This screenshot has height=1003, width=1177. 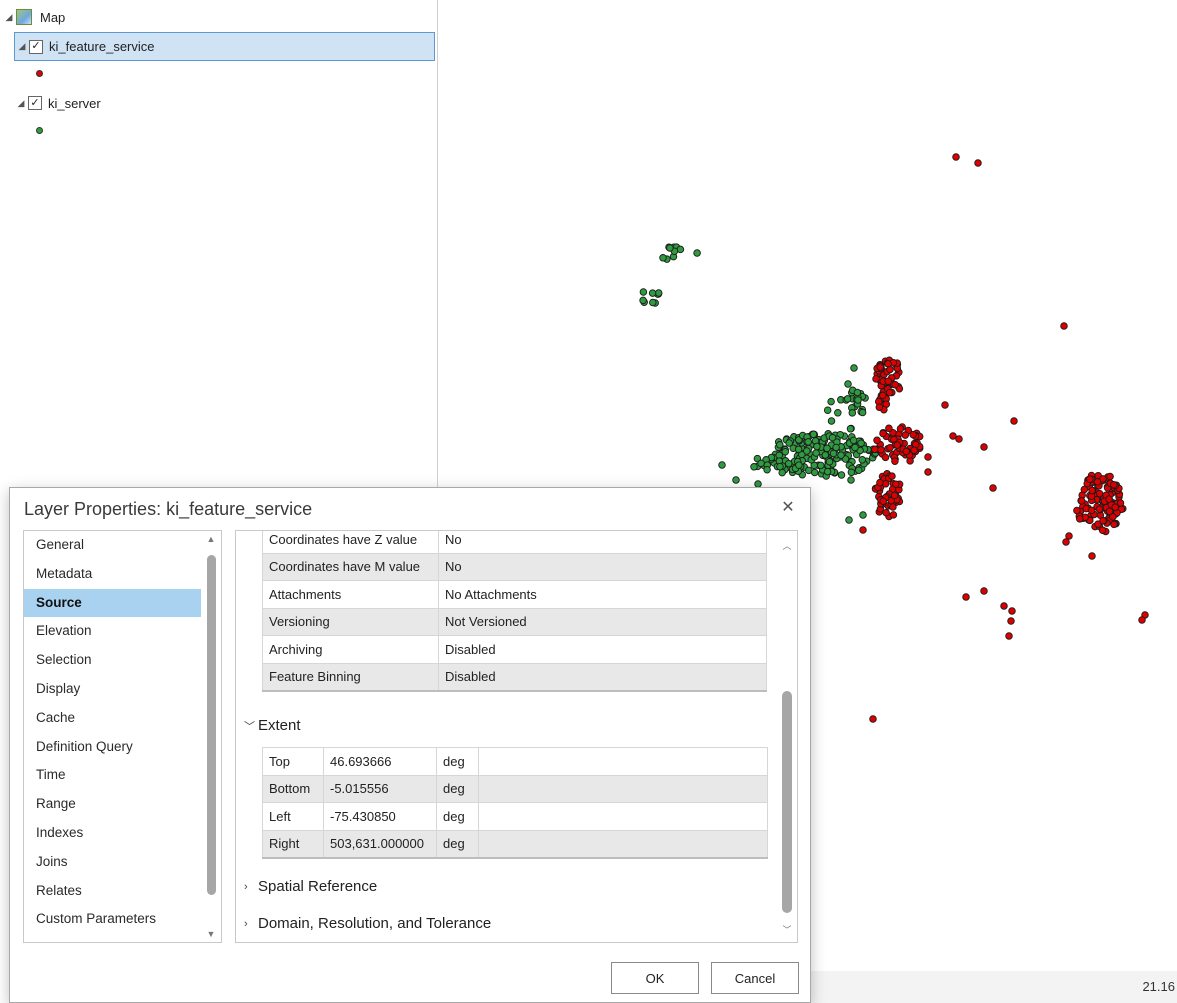 I want to click on nav-scroll-thumb, so click(x=211, y=725).